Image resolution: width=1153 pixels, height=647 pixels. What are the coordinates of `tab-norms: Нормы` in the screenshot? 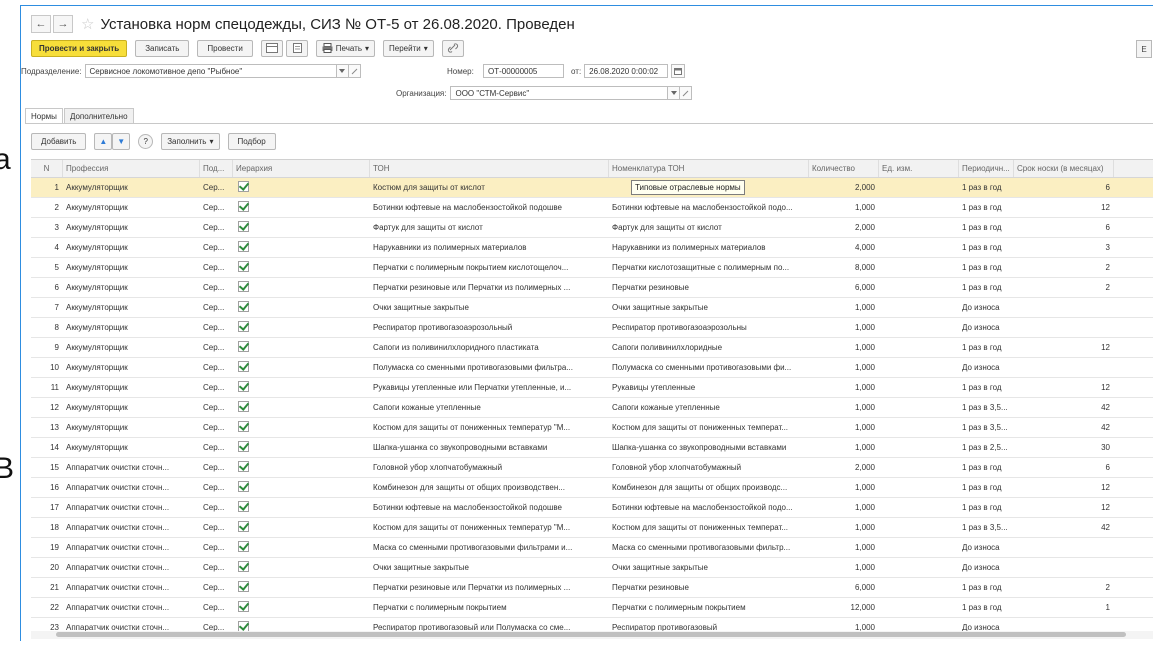 It's located at (44, 116).